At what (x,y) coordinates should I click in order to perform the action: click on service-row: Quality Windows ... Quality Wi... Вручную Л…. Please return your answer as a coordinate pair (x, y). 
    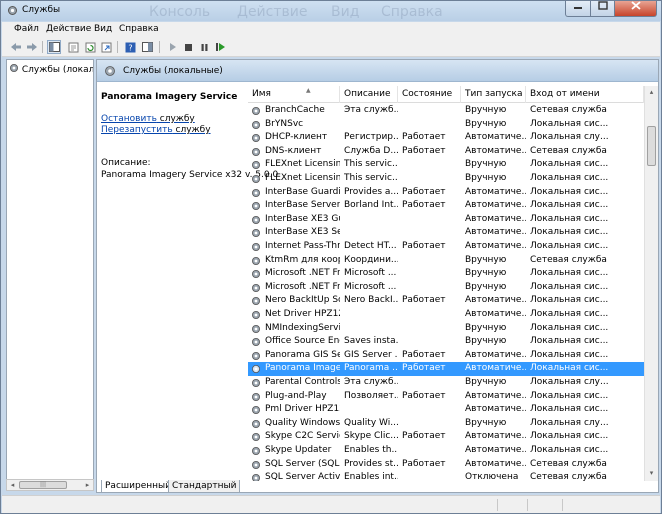
    Looking at the image, I should click on (446, 424).